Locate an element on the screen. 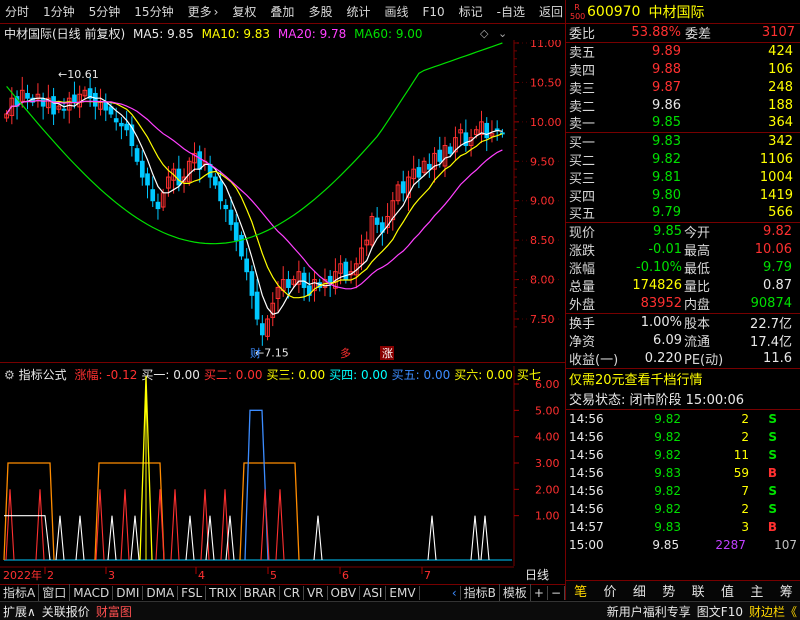  indicator-tab: 模板 is located at coordinates (515, 592).